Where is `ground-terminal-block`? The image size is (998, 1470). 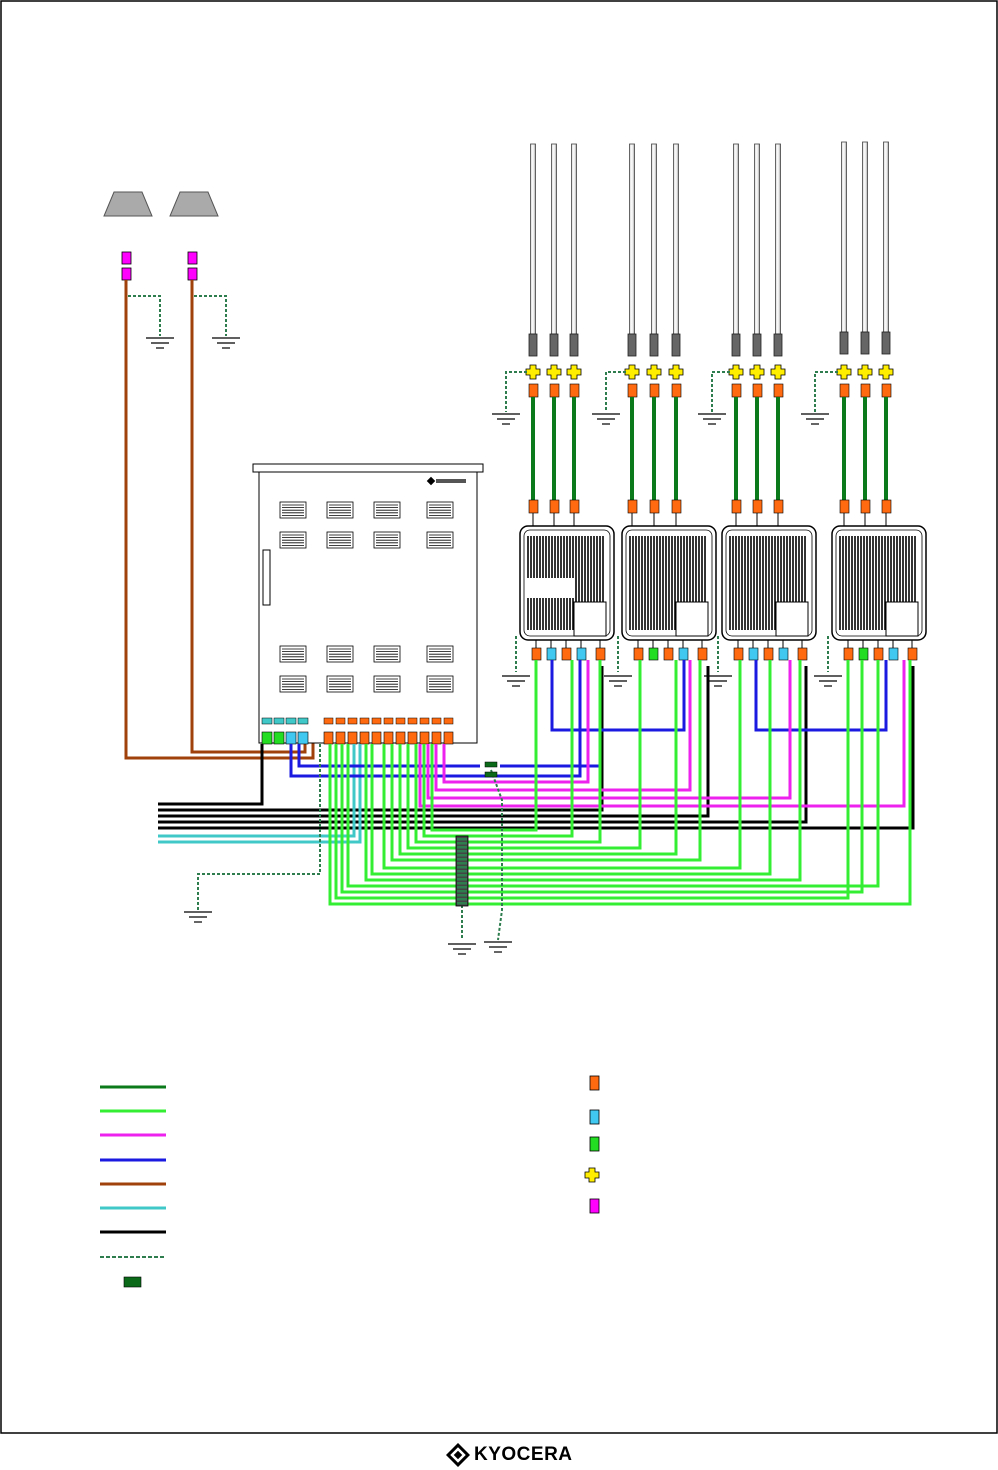 ground-terminal-block is located at coordinates (462, 871).